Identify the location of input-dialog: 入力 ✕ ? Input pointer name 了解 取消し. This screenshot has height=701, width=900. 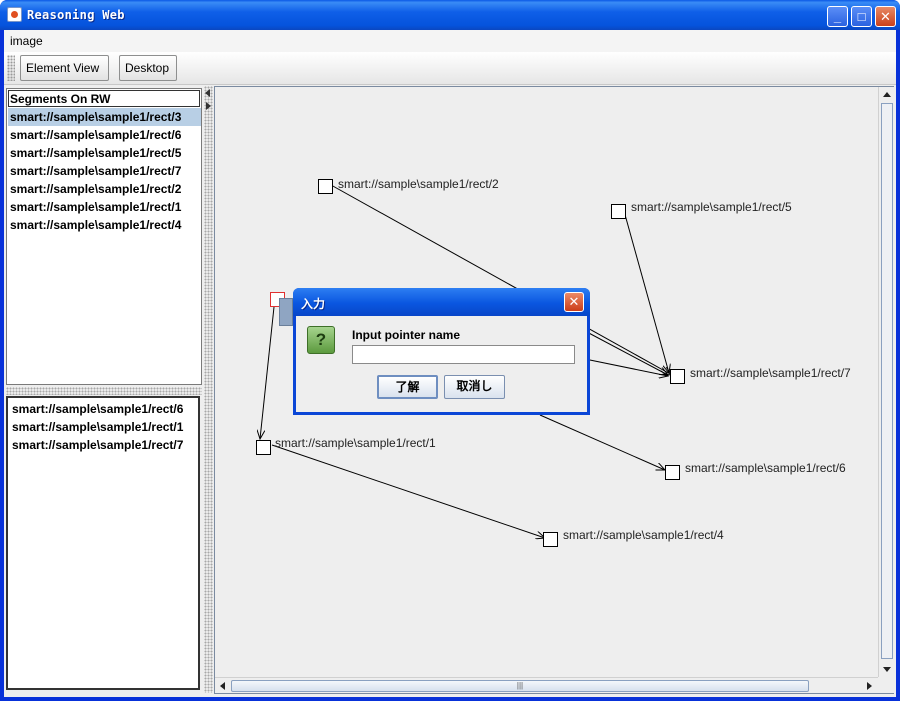
(441, 351).